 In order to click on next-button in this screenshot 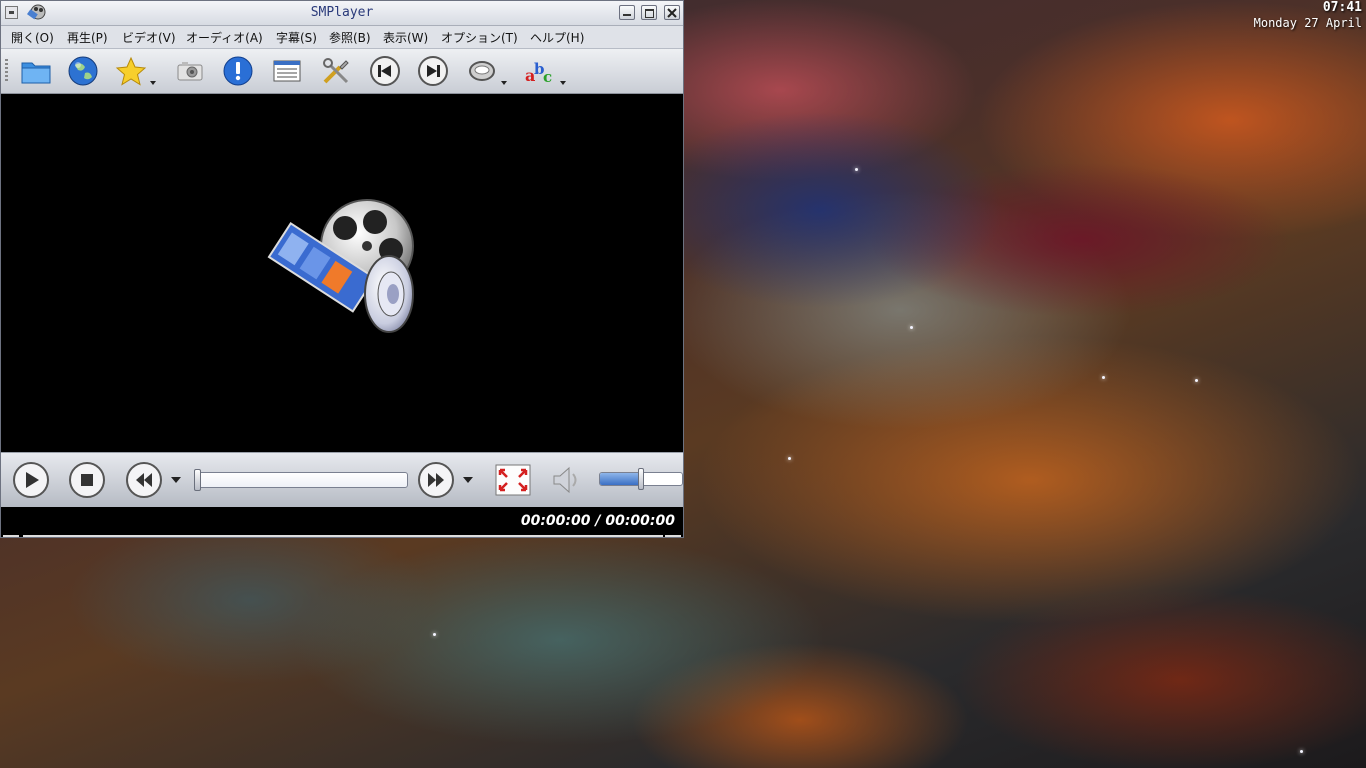, I will do `click(433, 71)`.